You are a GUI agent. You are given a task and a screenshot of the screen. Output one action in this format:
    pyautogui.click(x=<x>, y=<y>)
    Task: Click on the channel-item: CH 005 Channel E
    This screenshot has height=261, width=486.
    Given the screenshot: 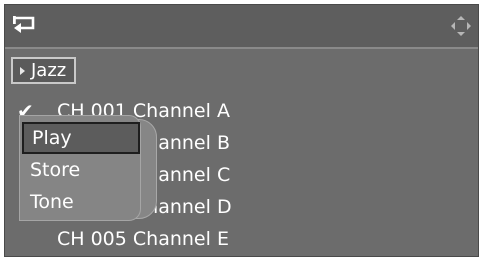 What is the action you would take?
    pyautogui.click(x=241, y=239)
    